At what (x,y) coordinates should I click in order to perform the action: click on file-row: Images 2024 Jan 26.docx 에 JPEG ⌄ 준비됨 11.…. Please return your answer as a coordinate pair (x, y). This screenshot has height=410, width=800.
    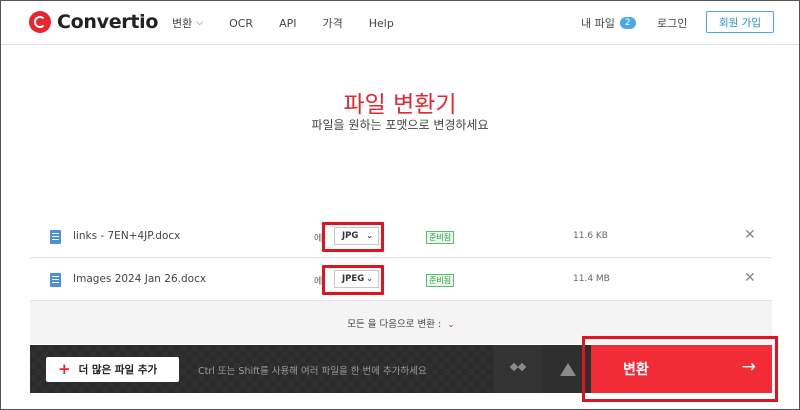
    Looking at the image, I should click on (401, 280).